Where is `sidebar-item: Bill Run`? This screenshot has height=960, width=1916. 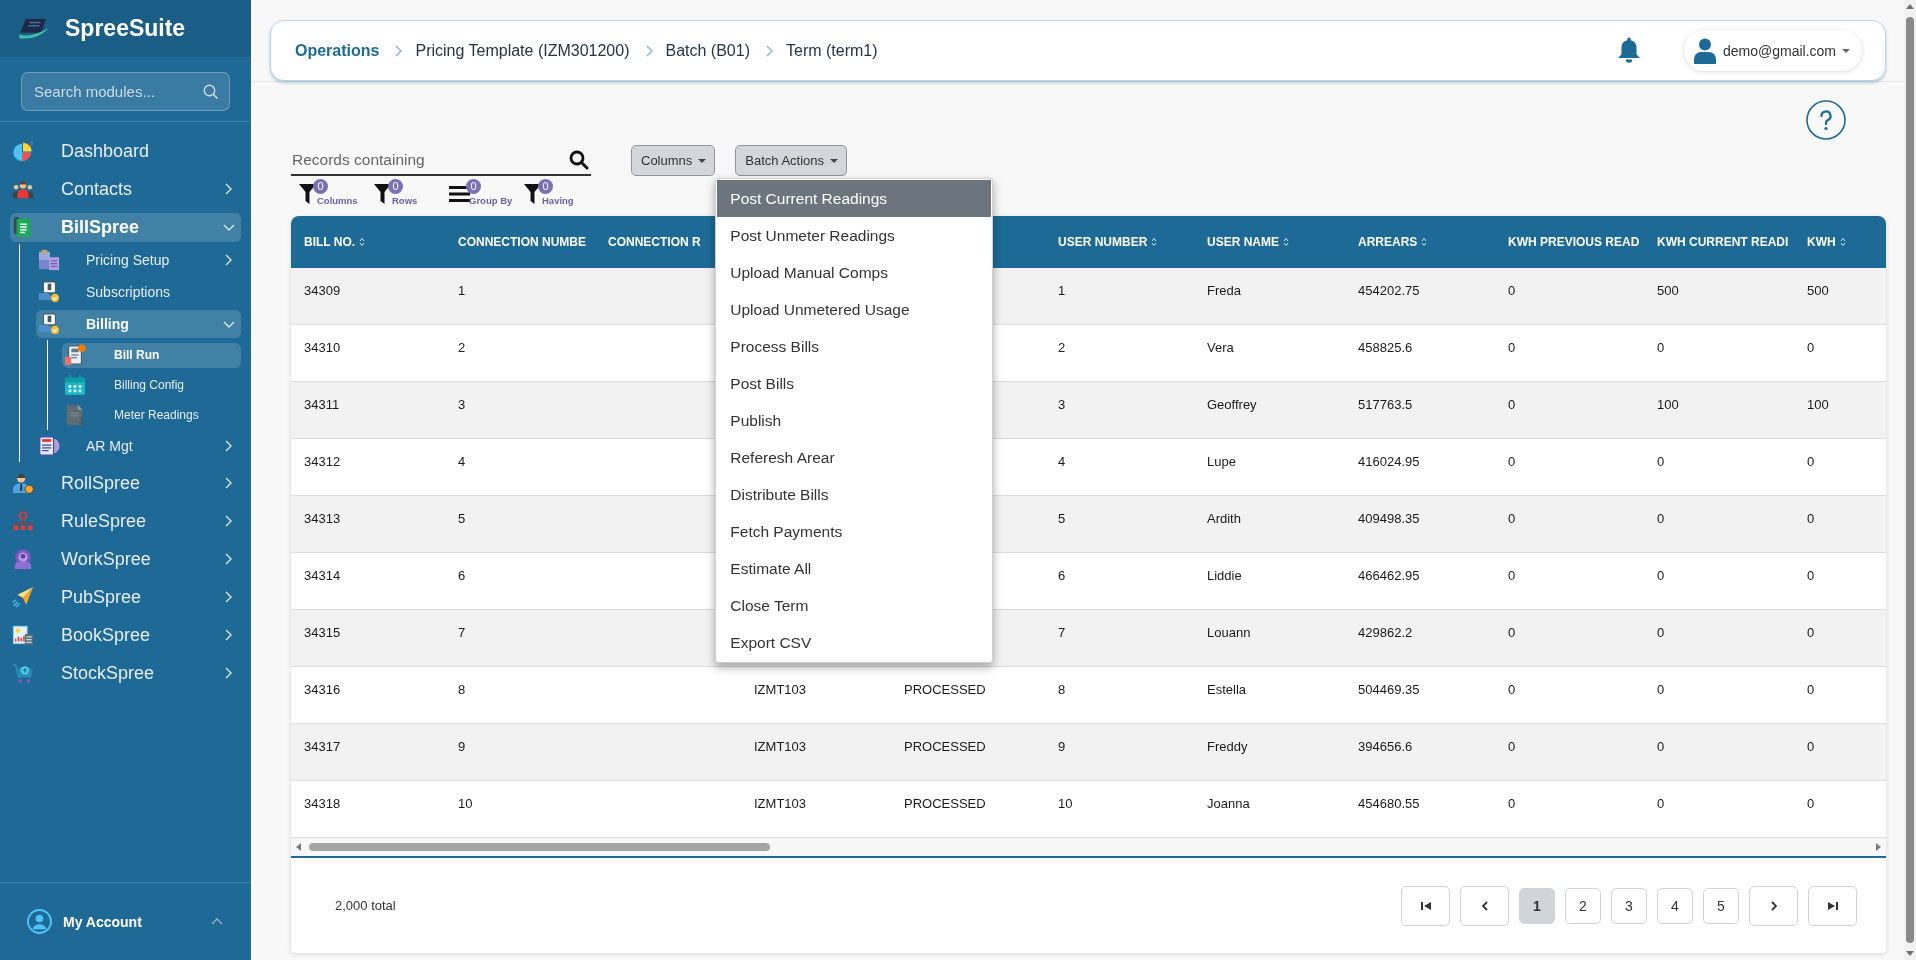 sidebar-item: Bill Run is located at coordinates (151, 355).